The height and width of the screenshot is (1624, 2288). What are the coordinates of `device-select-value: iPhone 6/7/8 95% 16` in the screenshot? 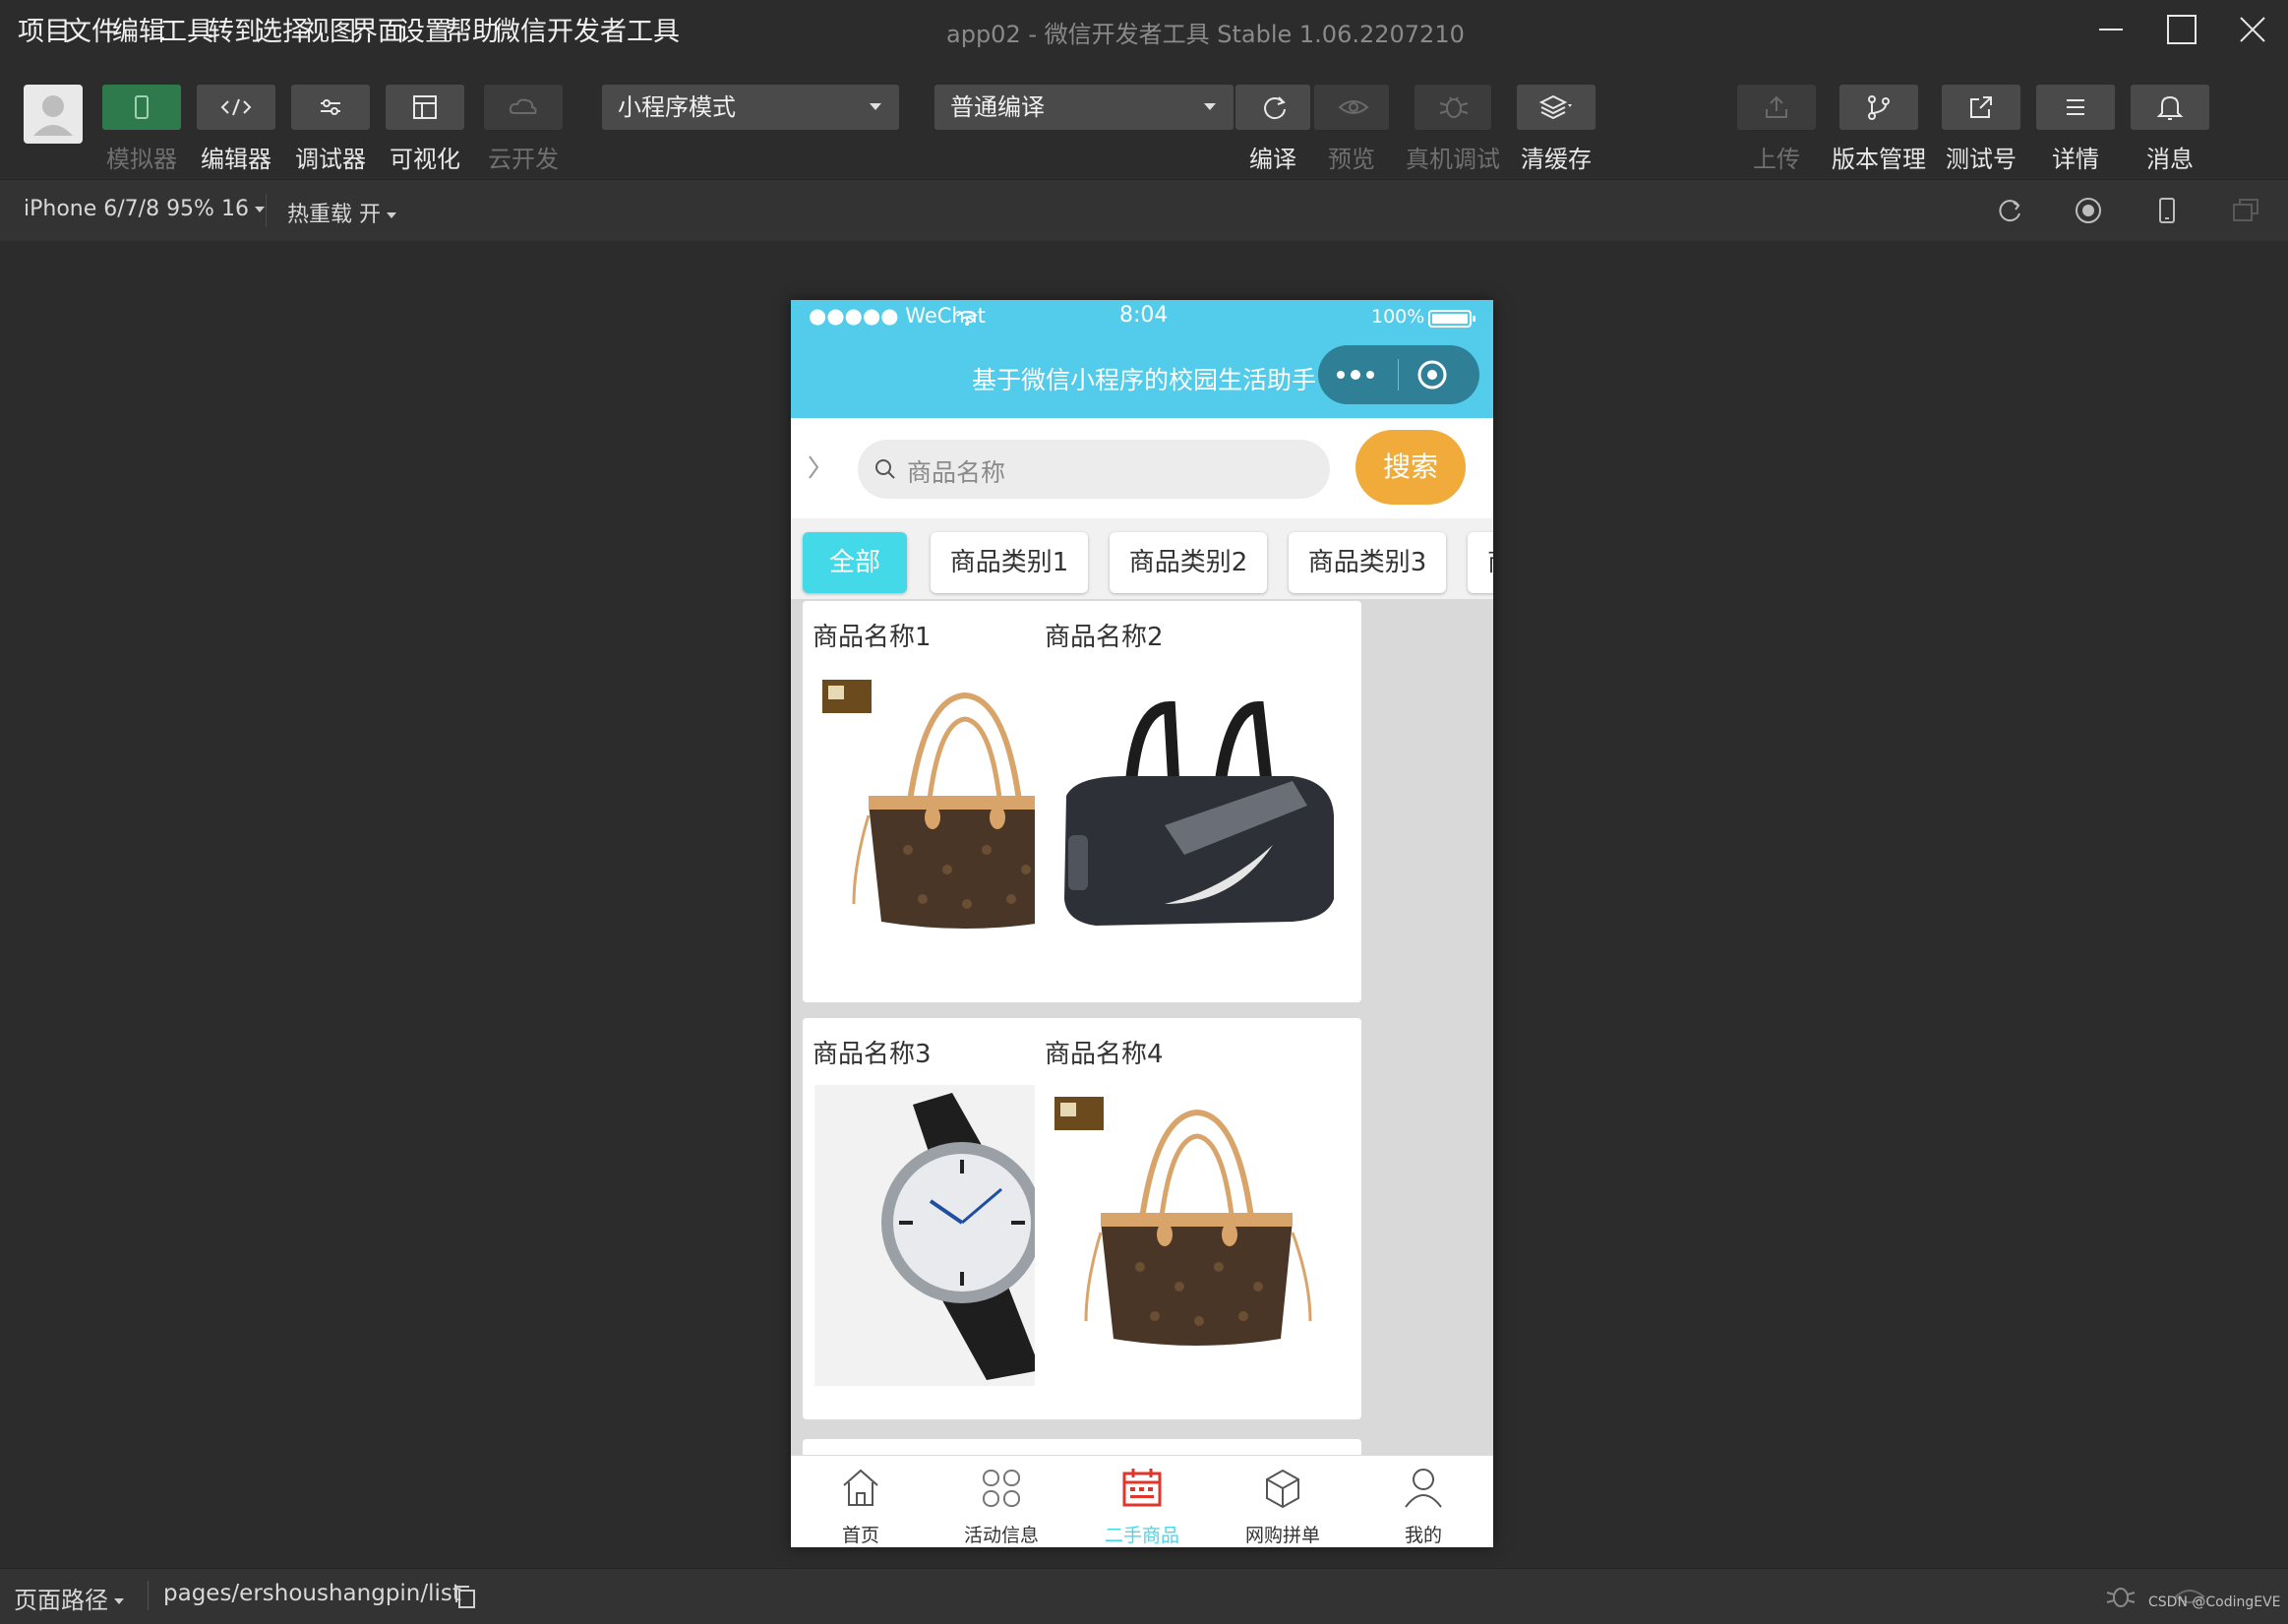 It's located at (136, 209).